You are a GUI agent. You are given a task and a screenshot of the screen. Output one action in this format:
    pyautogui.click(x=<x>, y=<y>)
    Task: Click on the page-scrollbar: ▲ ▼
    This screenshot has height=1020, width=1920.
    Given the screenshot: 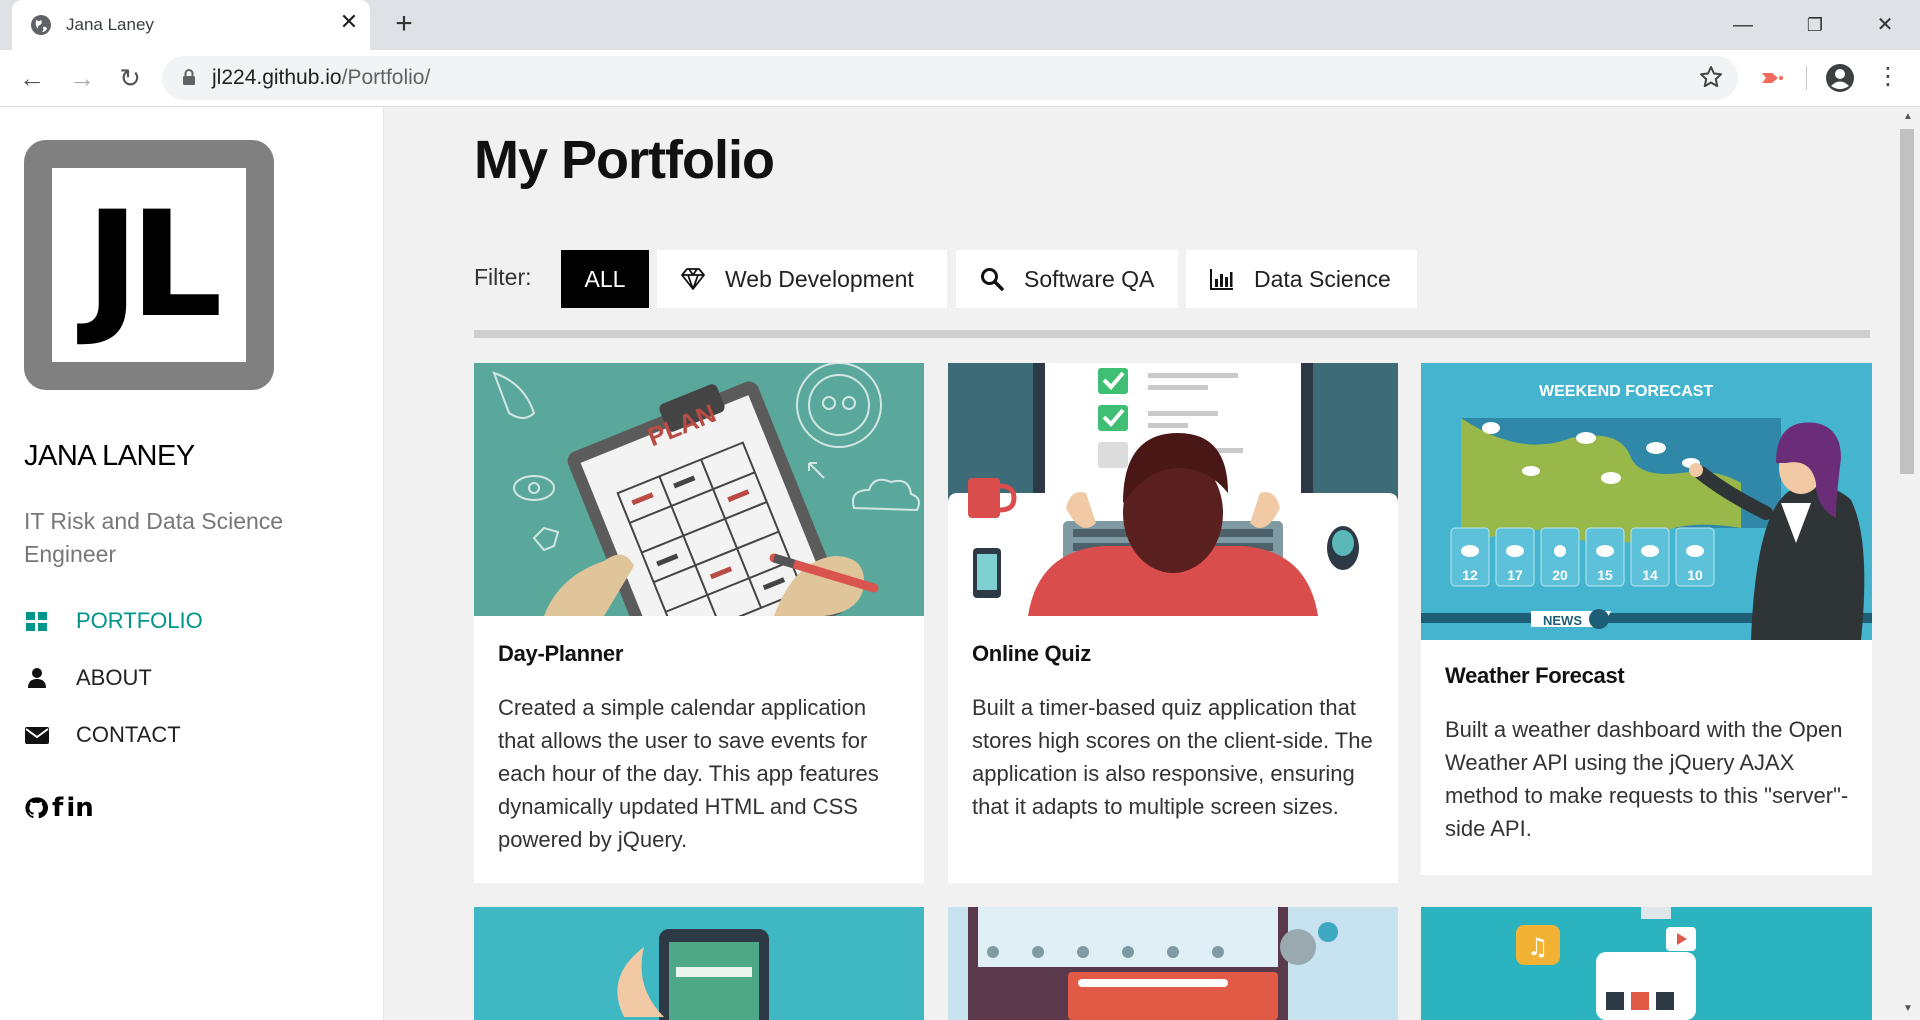 What is the action you would take?
    pyautogui.click(x=1908, y=563)
    